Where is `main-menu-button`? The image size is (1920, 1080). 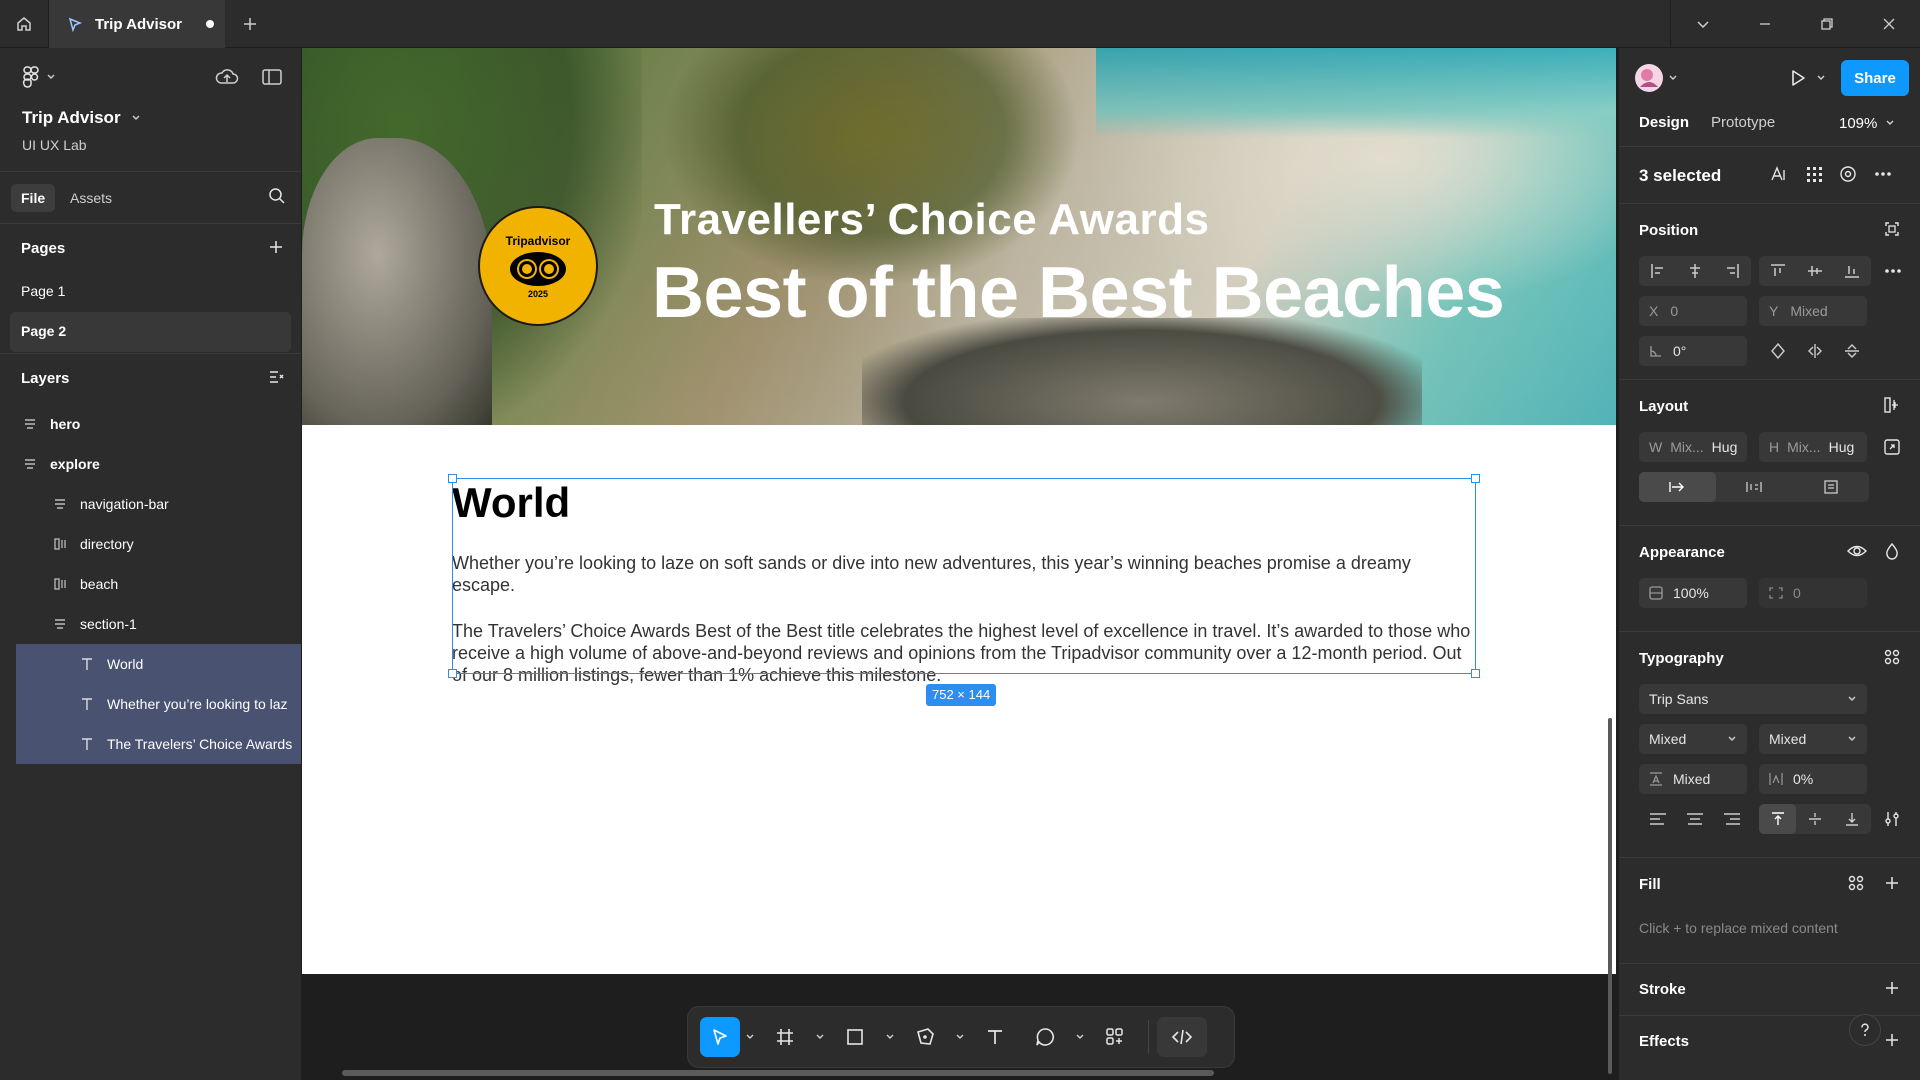 main-menu-button is located at coordinates (39, 77).